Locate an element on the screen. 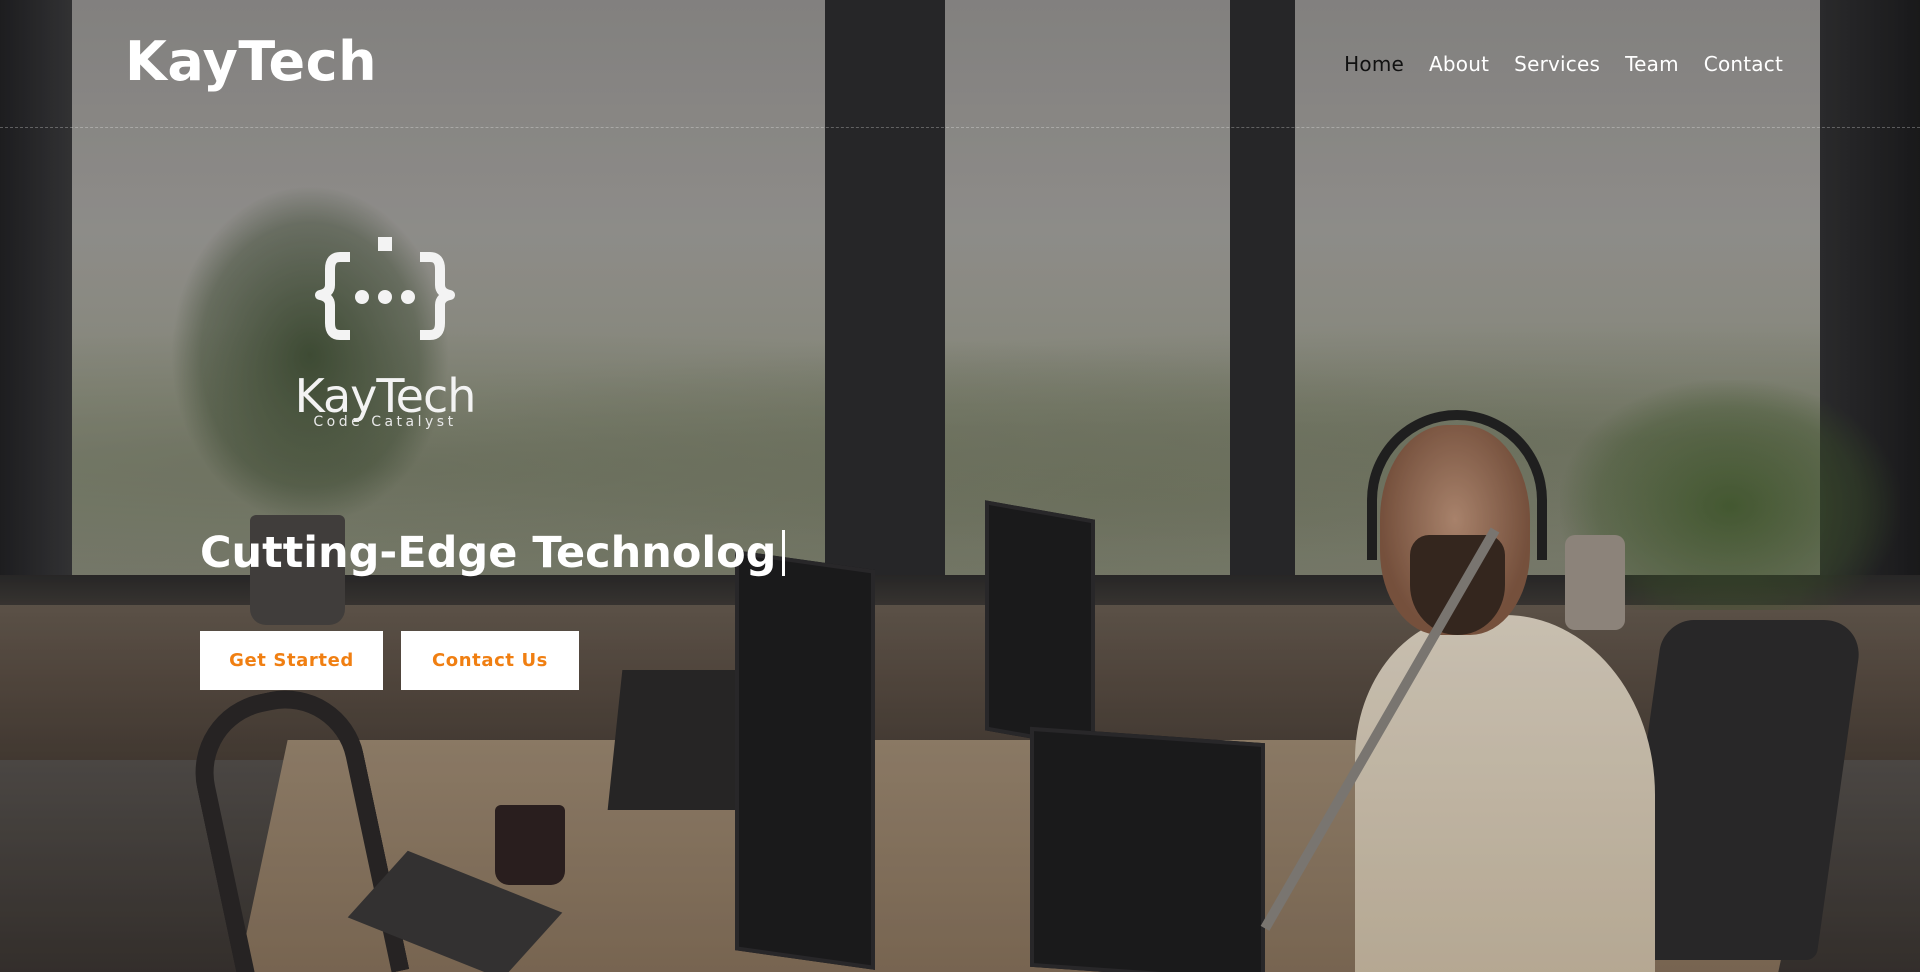  nav-item-services: Services is located at coordinates (1557, 64).